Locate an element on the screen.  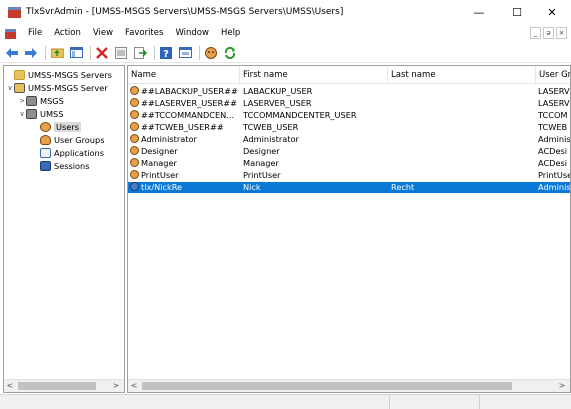
mdi-restore-button: ə is located at coordinates (548, 33).